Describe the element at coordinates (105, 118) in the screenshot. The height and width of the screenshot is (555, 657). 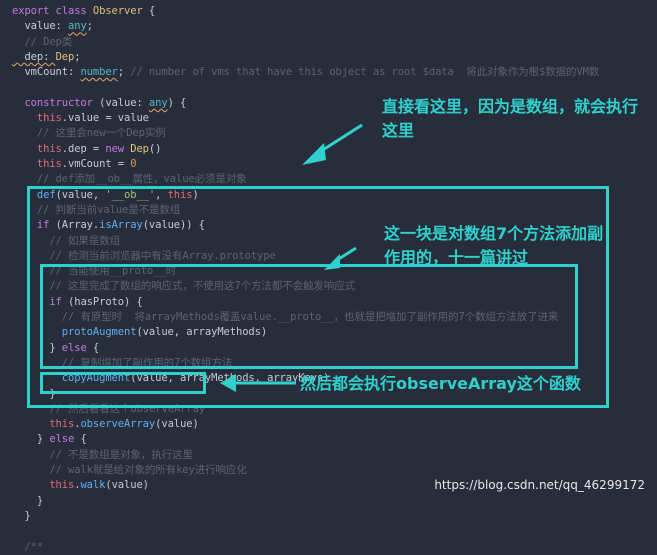
I see `code-text: .value = value` at that location.